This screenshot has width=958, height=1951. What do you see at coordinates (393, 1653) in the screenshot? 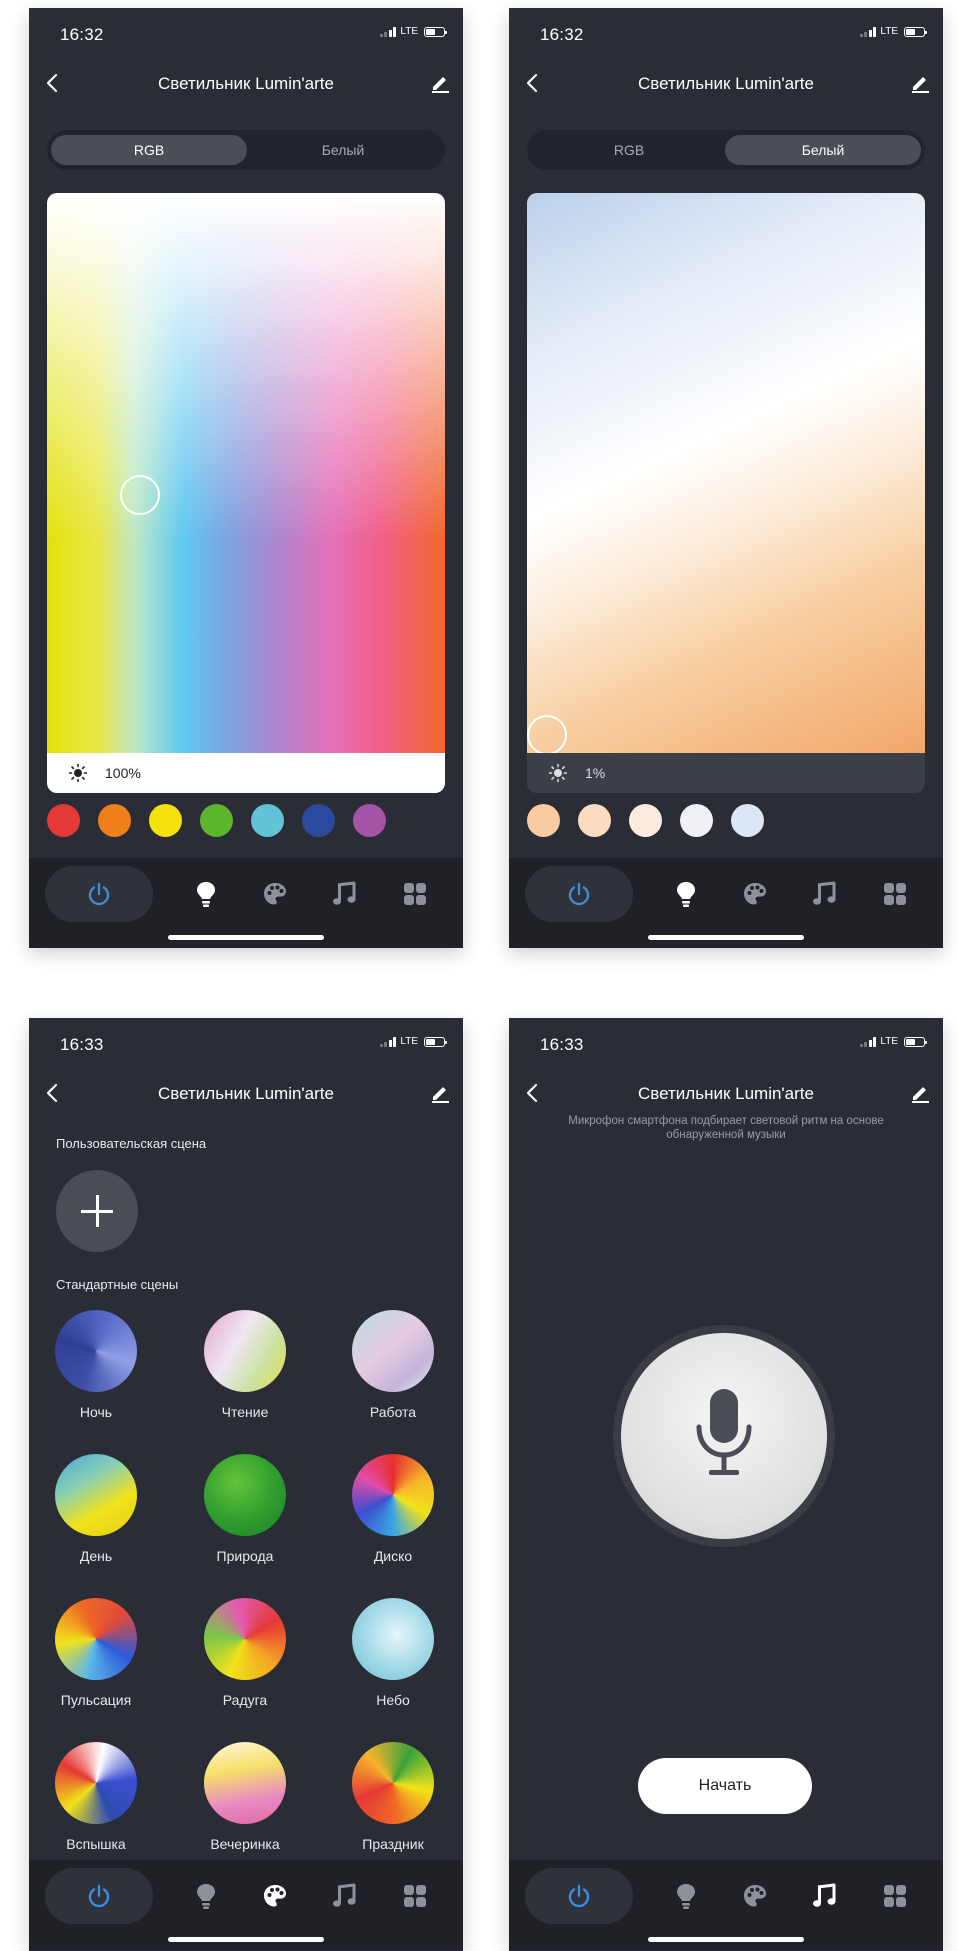
I see `scene-sky: Небо` at bounding box center [393, 1653].